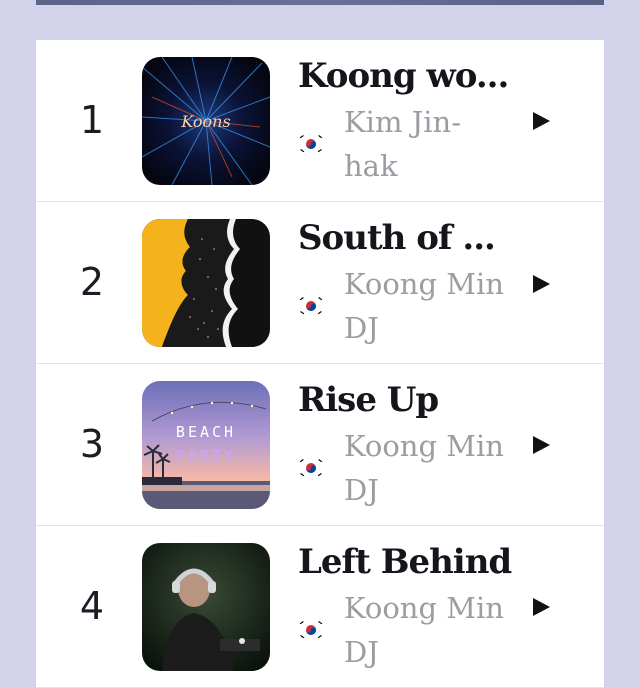 This screenshot has height=688, width=640. I want to click on track-info: Left Behind Koong Min DJ, so click(408, 607).